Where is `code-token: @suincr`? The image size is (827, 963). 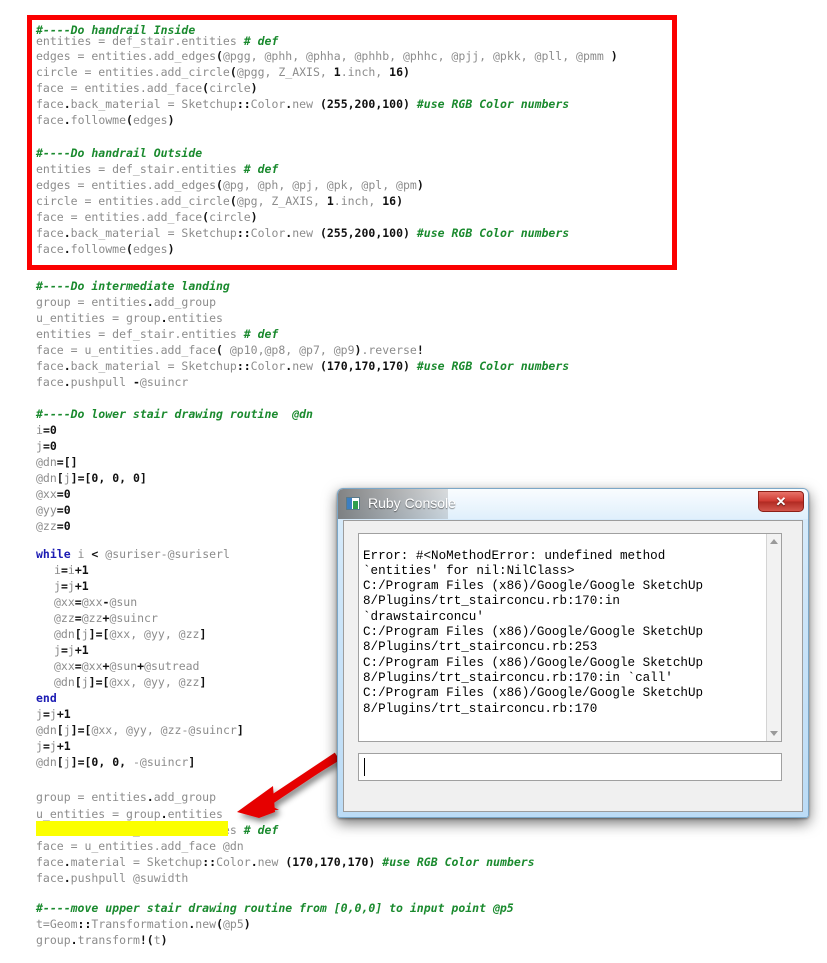 code-token: @suincr is located at coordinates (164, 382).